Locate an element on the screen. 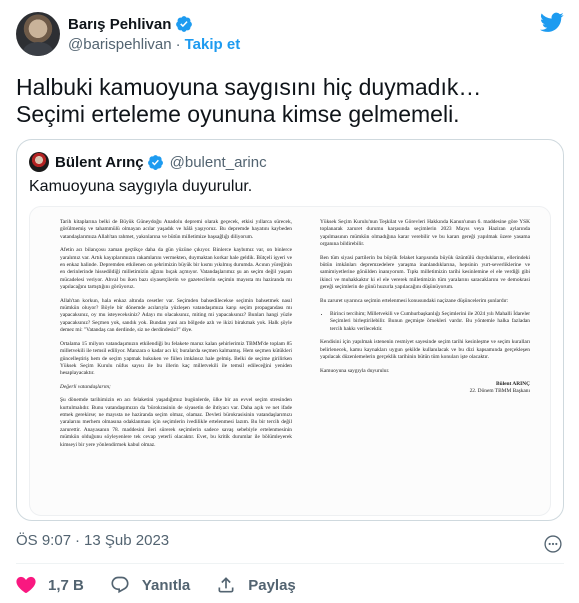  author-handle-row: @barispehlivan · Takip et is located at coordinates (154, 44).